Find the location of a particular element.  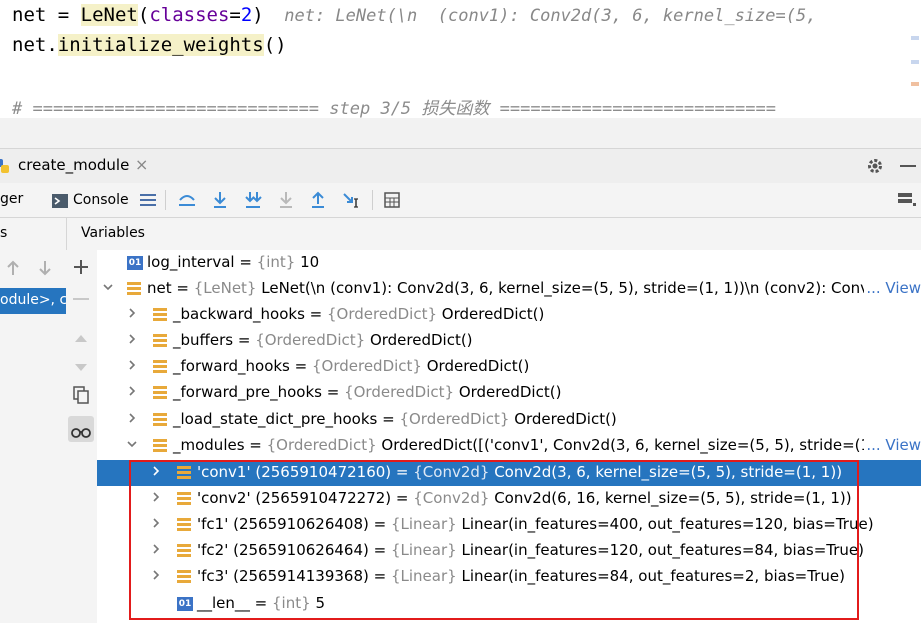

tab-console: Console is located at coordinates (101, 200).